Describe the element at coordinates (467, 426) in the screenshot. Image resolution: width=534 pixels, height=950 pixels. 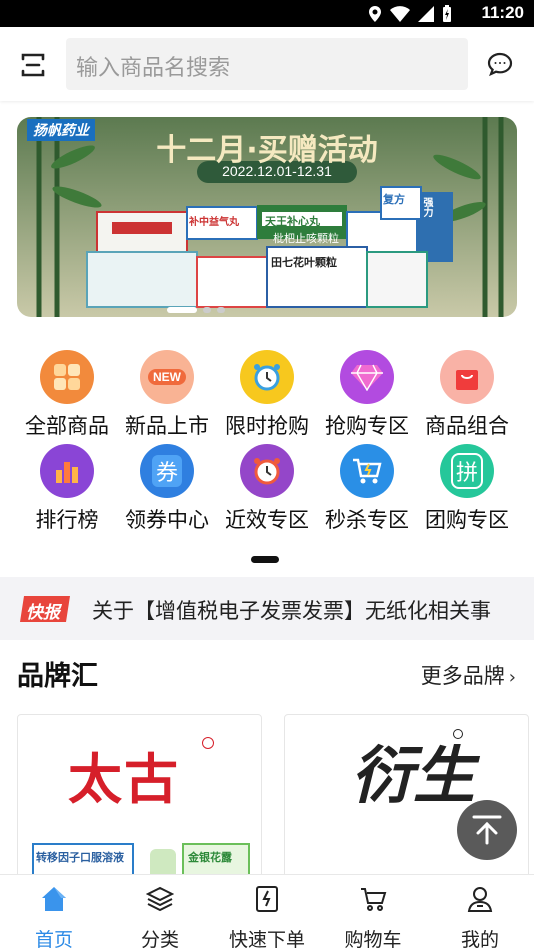
I see `category-label: 商品组合` at that location.